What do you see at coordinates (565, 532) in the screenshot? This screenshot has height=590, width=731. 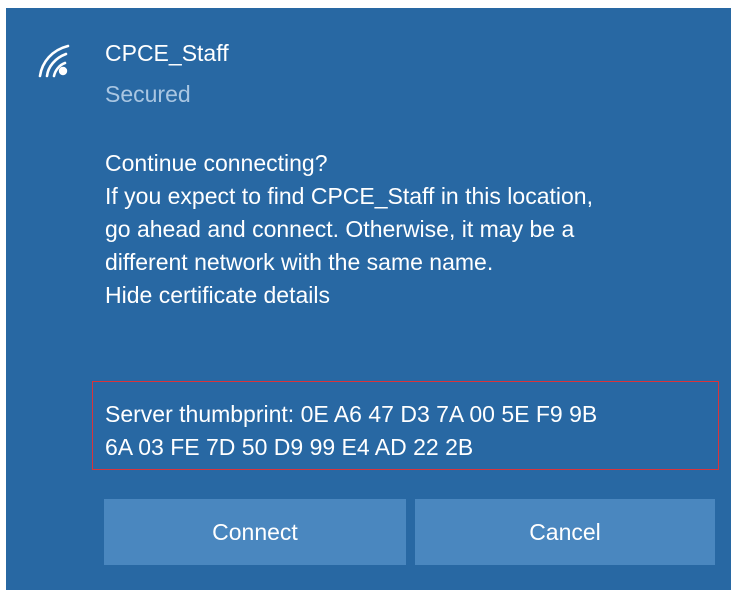 I see `cancel-button: Cancel` at bounding box center [565, 532].